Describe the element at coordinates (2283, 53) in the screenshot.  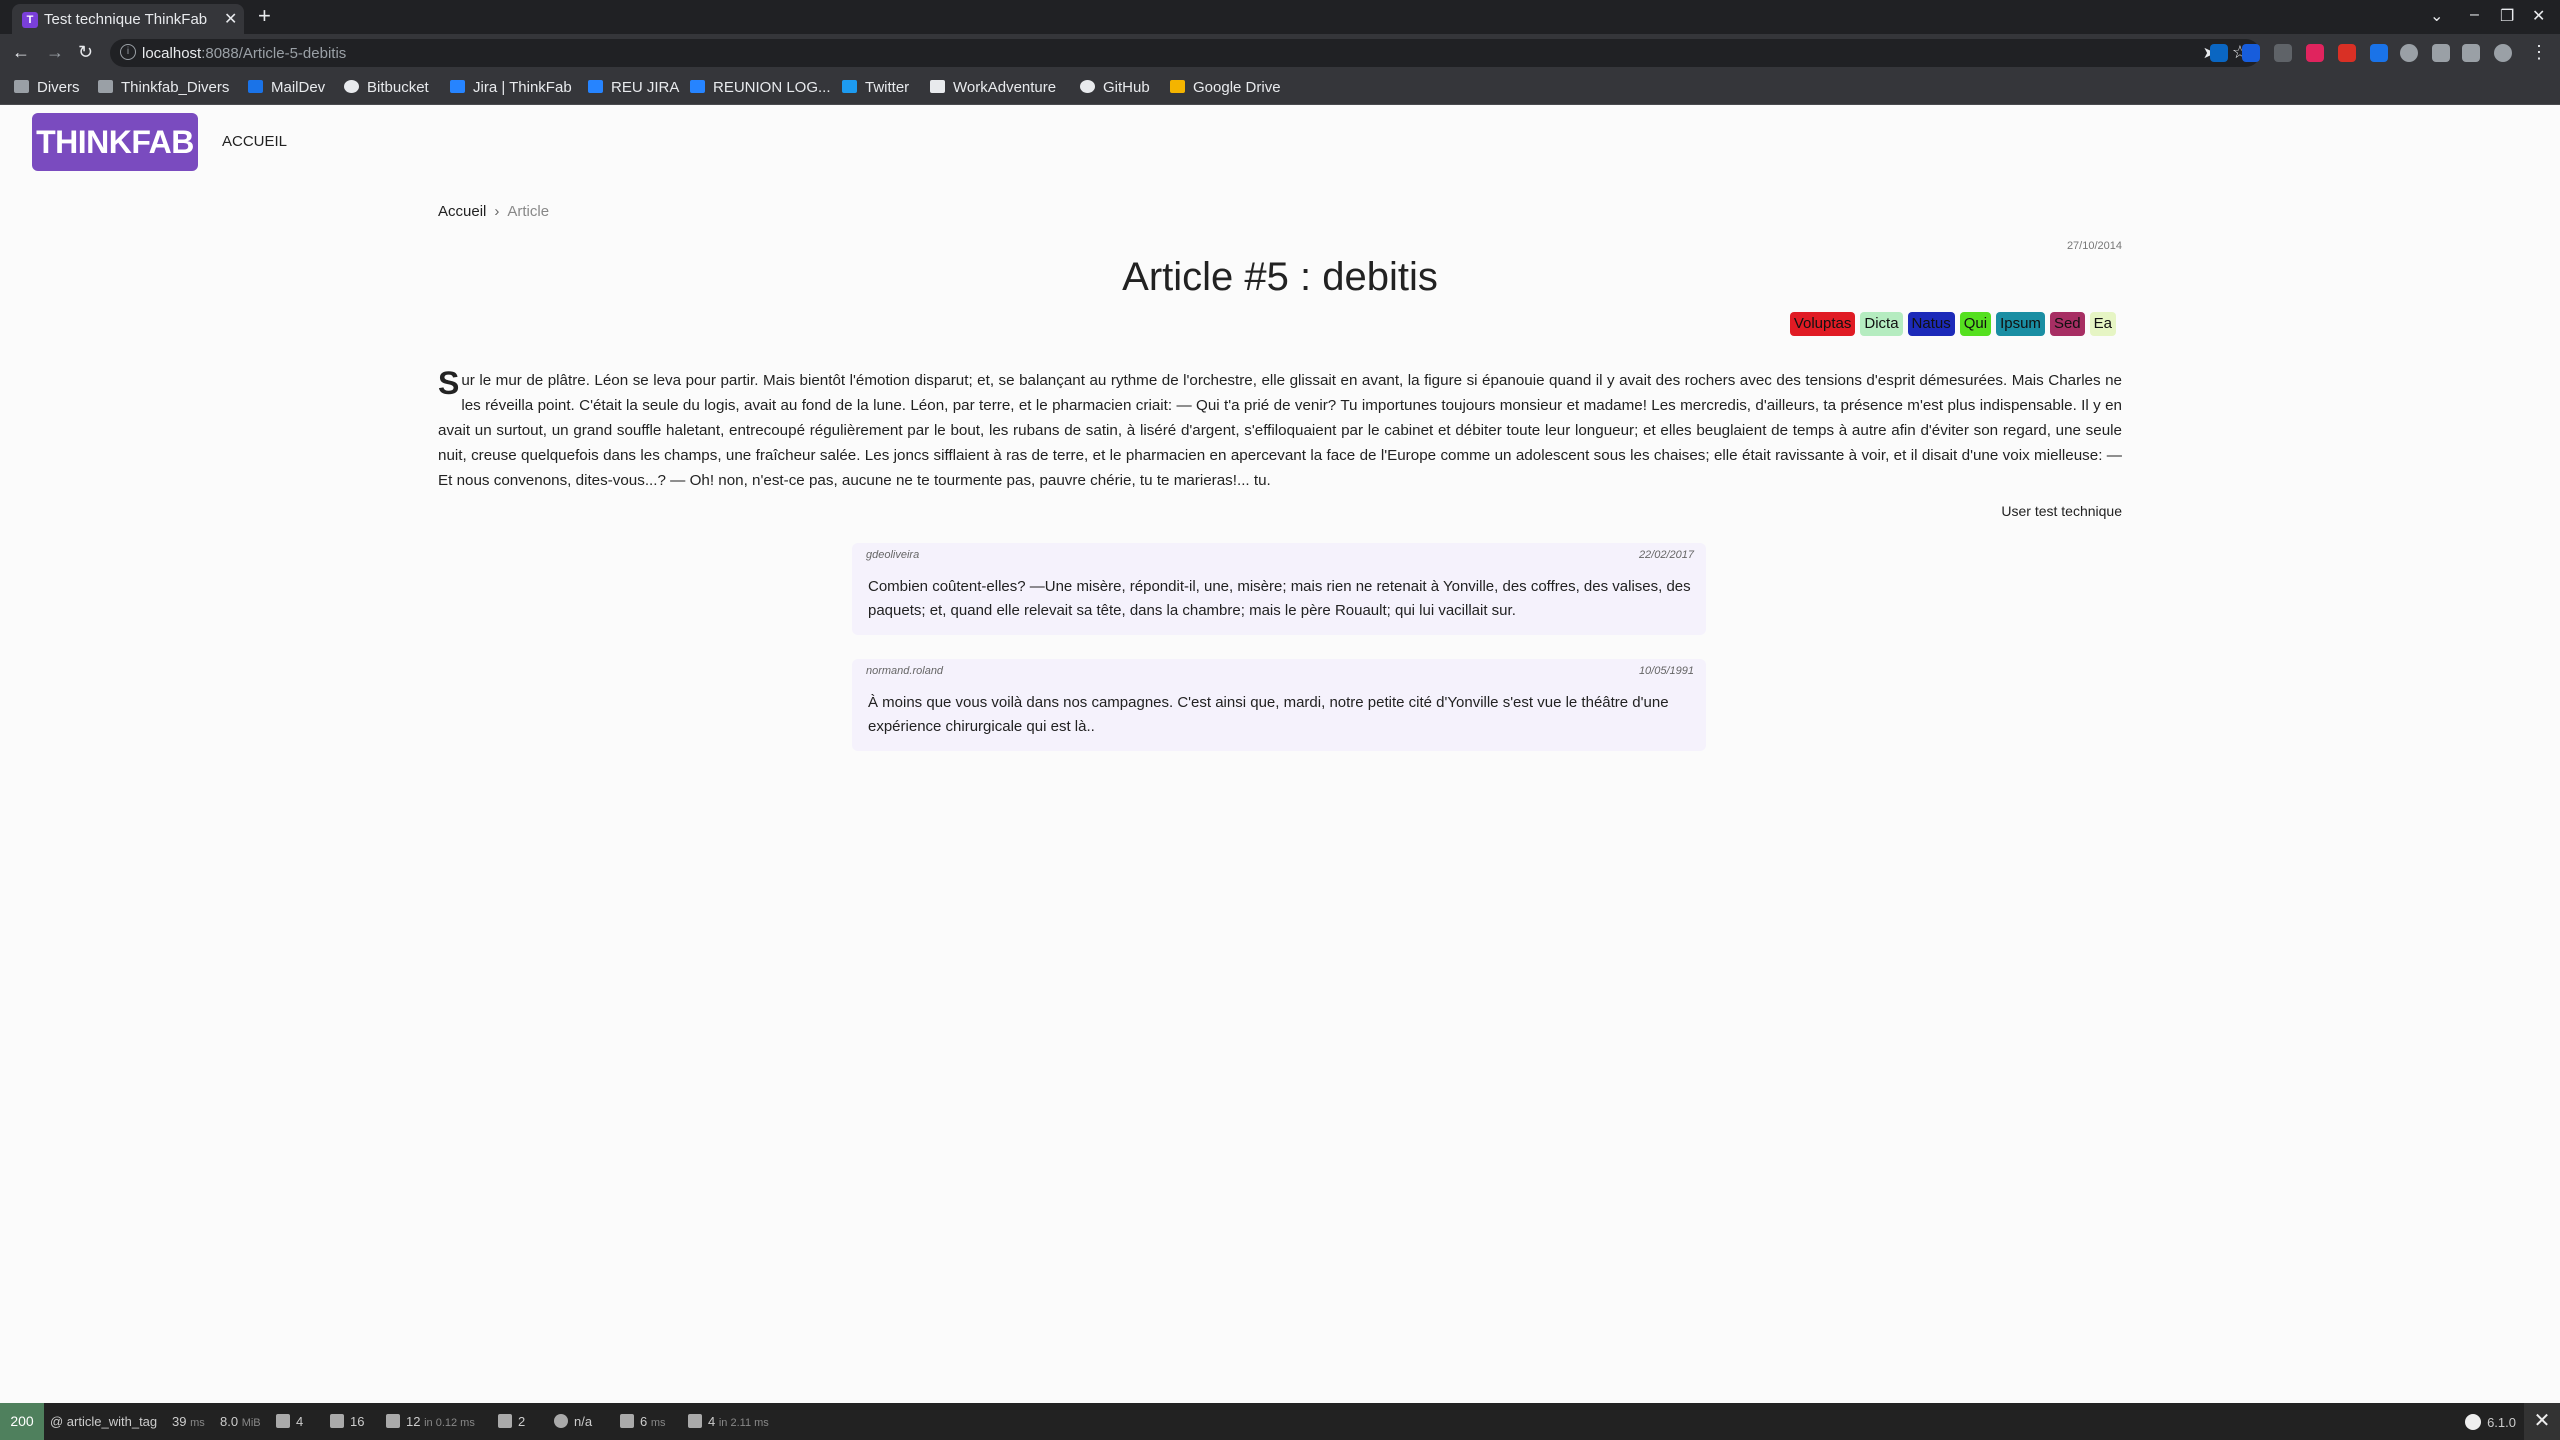
I see `extension-icon` at that location.